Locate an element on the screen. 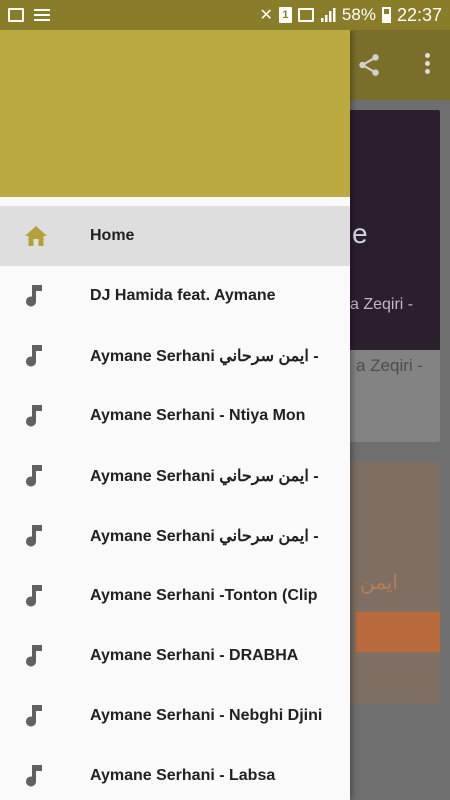 The height and width of the screenshot is (800, 450). menu-item-home: Home is located at coordinates (175, 236).